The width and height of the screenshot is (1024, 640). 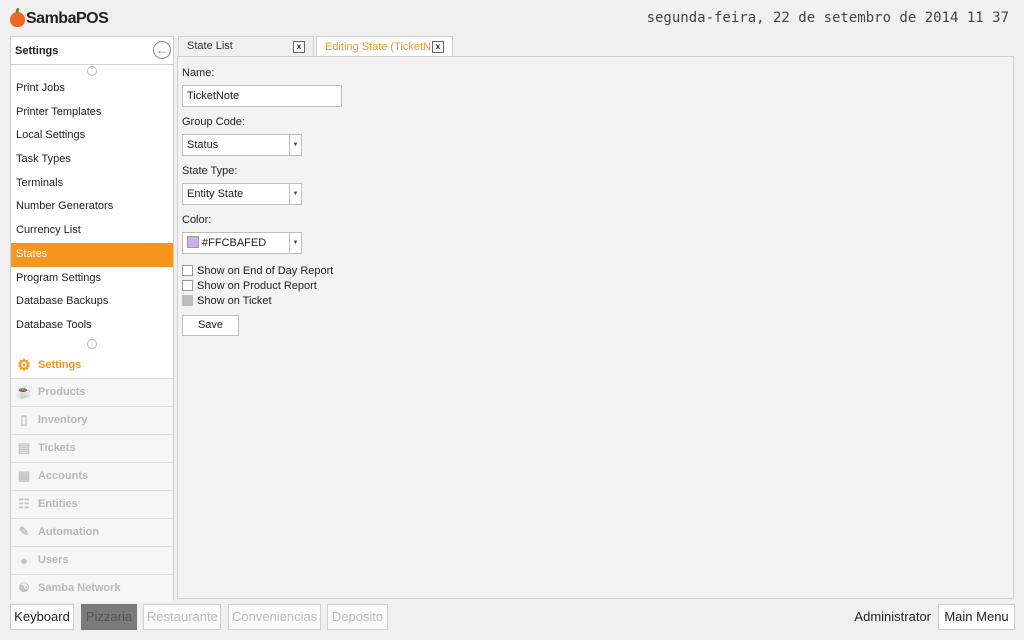 What do you see at coordinates (162, 50) in the screenshot?
I see `back-arrow-icon: ←` at bounding box center [162, 50].